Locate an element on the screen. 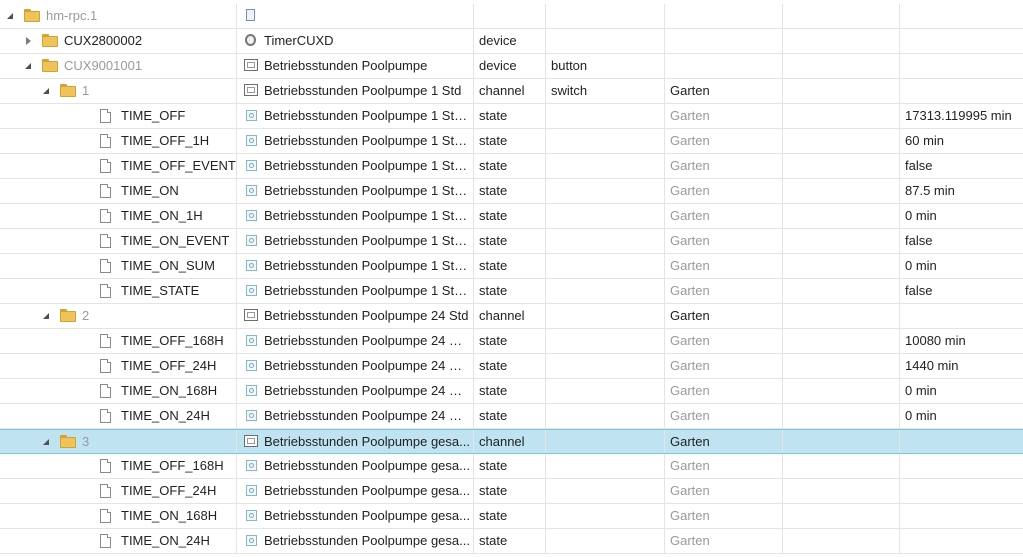 The image size is (1023, 557). tree-row: CUX2800002 TimerCUXD device is located at coordinates (511, 41).